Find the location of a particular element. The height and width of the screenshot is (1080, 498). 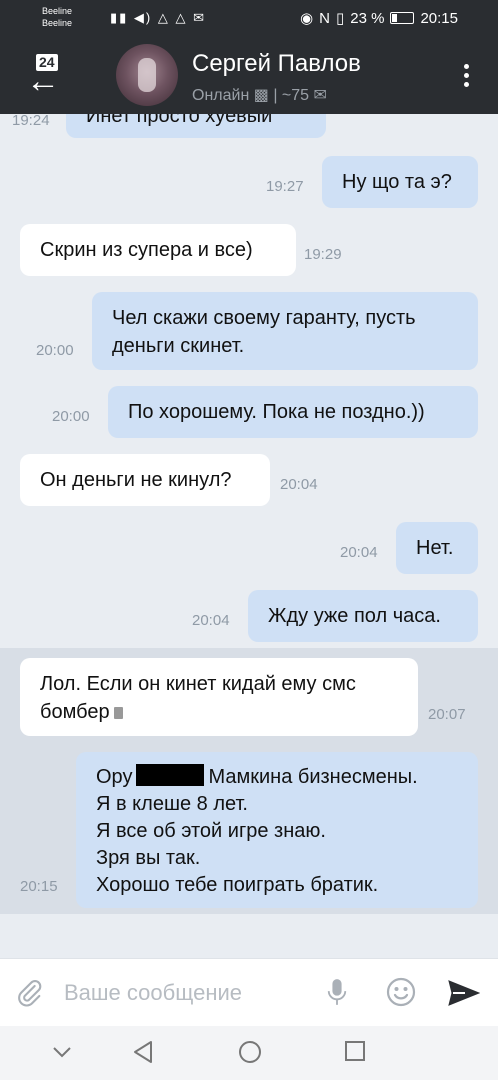

message-time: 19:27 is located at coordinates (285, 186).